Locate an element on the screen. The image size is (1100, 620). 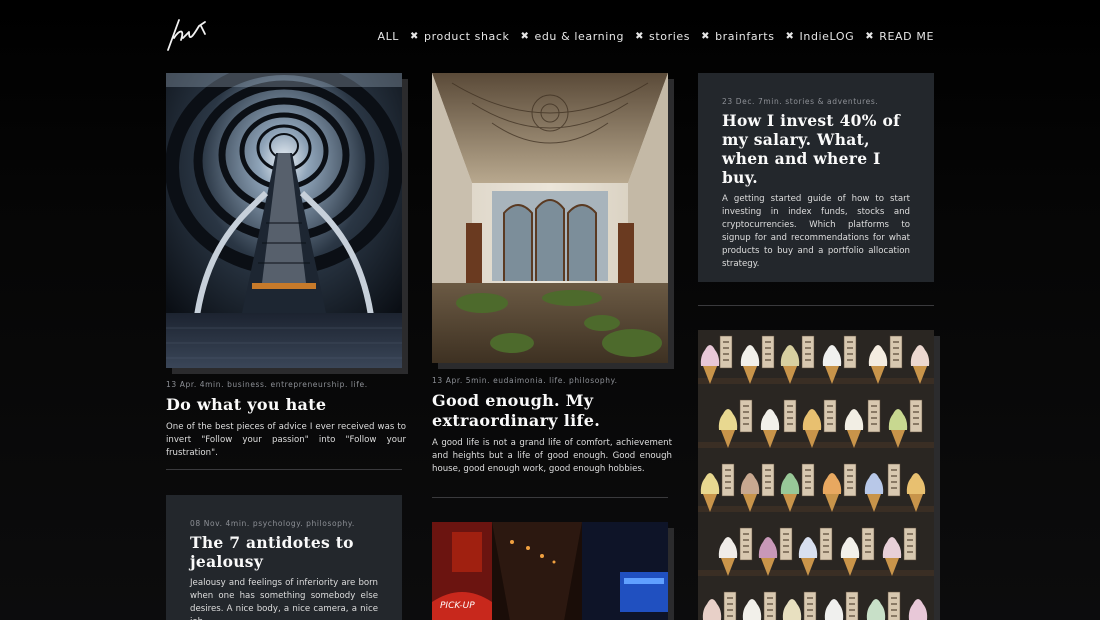
nav-label: edu & learning is located at coordinates (579, 36).